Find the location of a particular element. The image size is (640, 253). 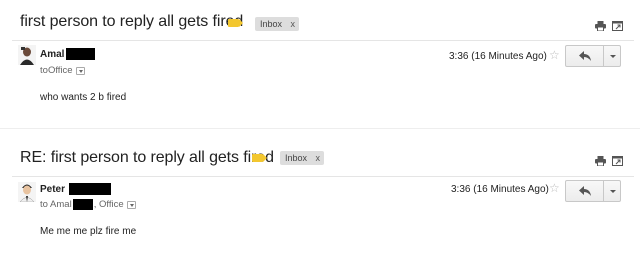

sender-name: Peter is located at coordinates (52, 189).